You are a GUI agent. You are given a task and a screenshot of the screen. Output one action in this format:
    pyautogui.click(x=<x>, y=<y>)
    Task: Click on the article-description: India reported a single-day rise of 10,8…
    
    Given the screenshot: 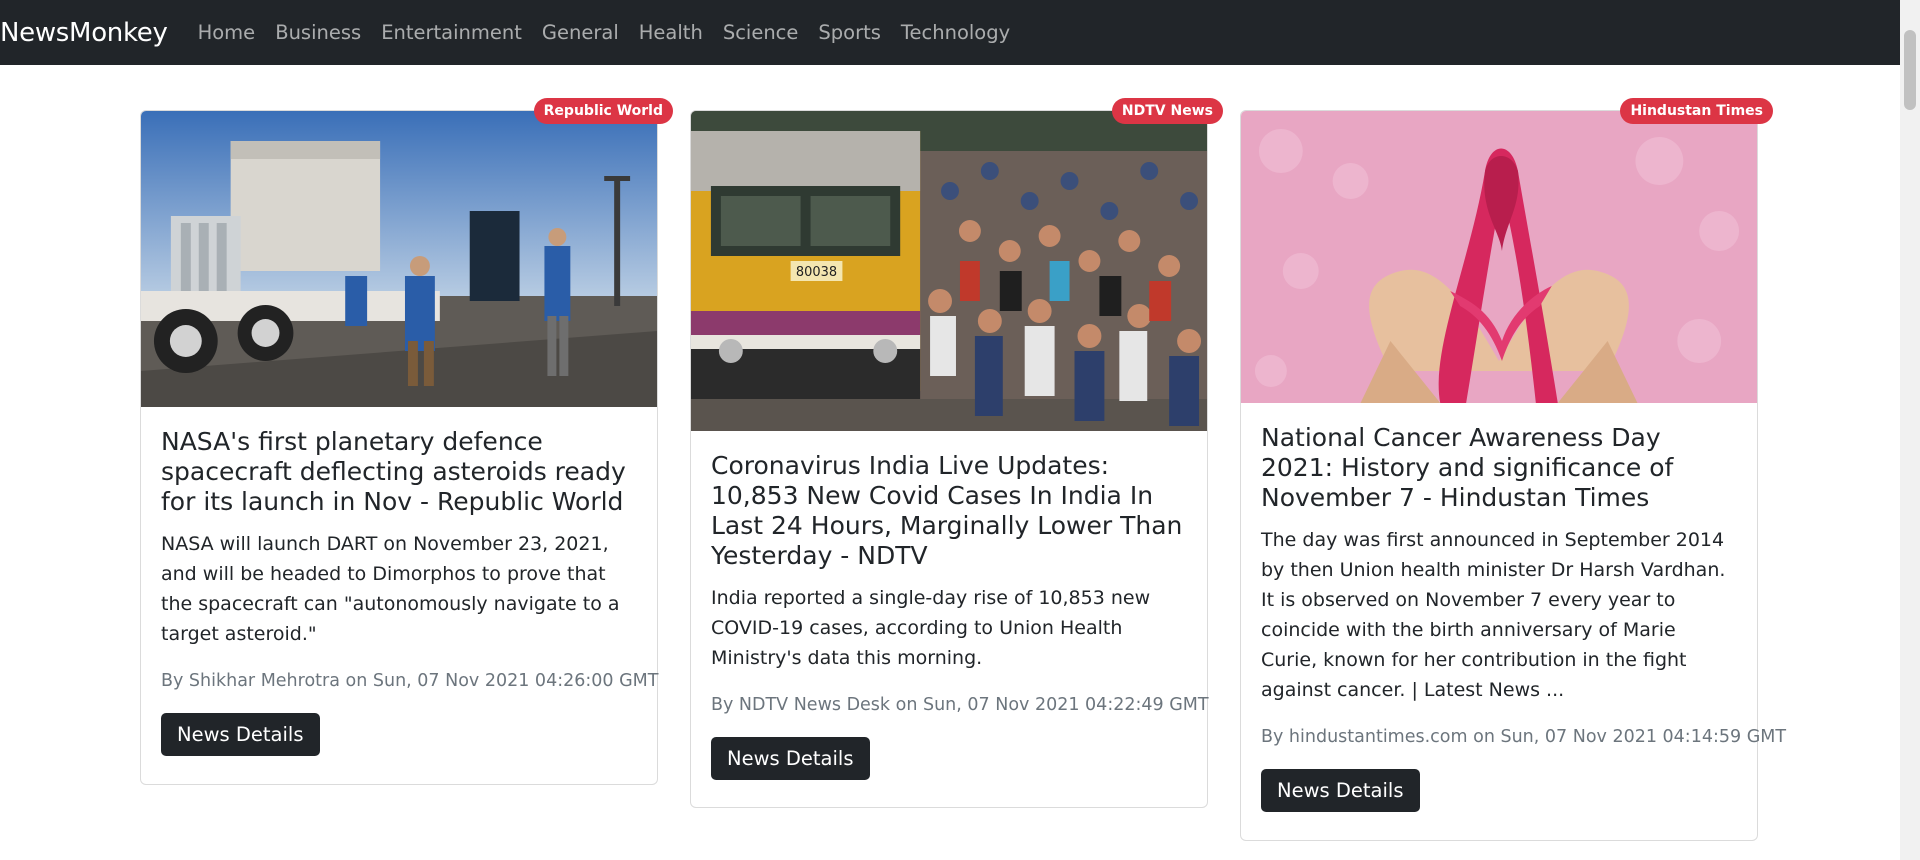 What is the action you would take?
    pyautogui.click(x=931, y=628)
    